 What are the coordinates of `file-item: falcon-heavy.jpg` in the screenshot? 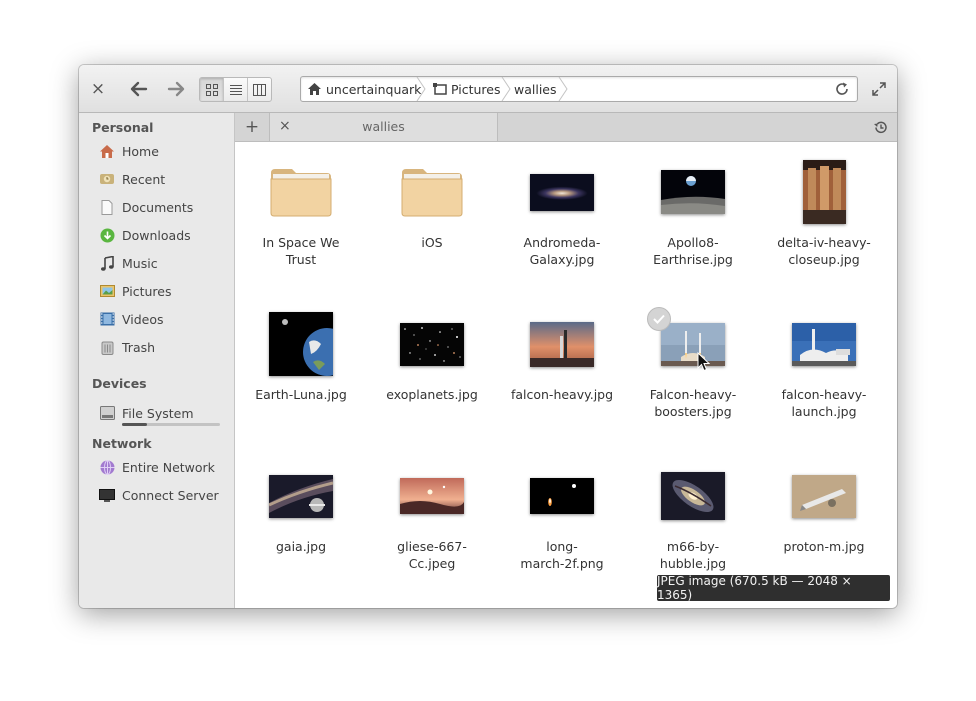 It's located at (562, 354).